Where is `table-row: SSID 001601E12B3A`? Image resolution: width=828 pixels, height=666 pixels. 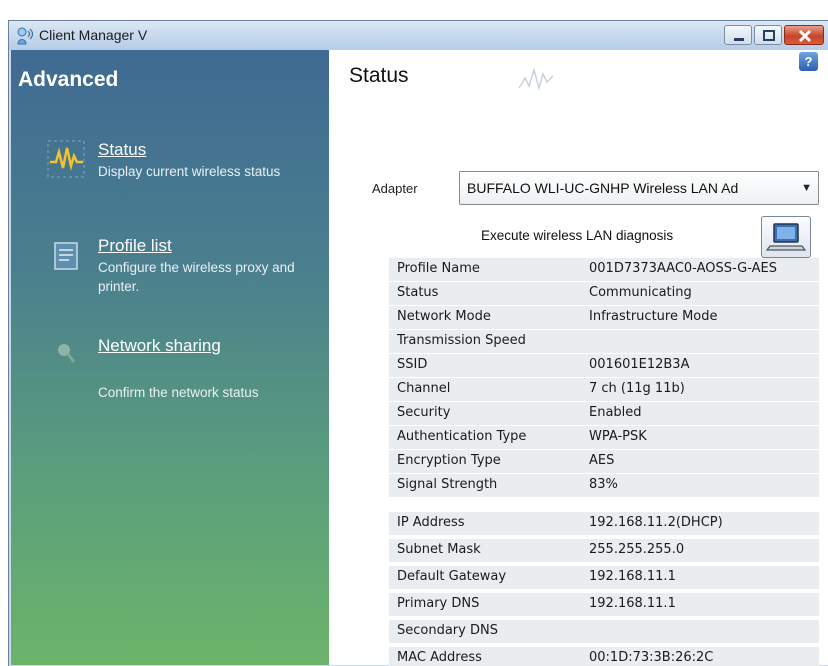 table-row: SSID 001601E12B3A is located at coordinates (604, 365).